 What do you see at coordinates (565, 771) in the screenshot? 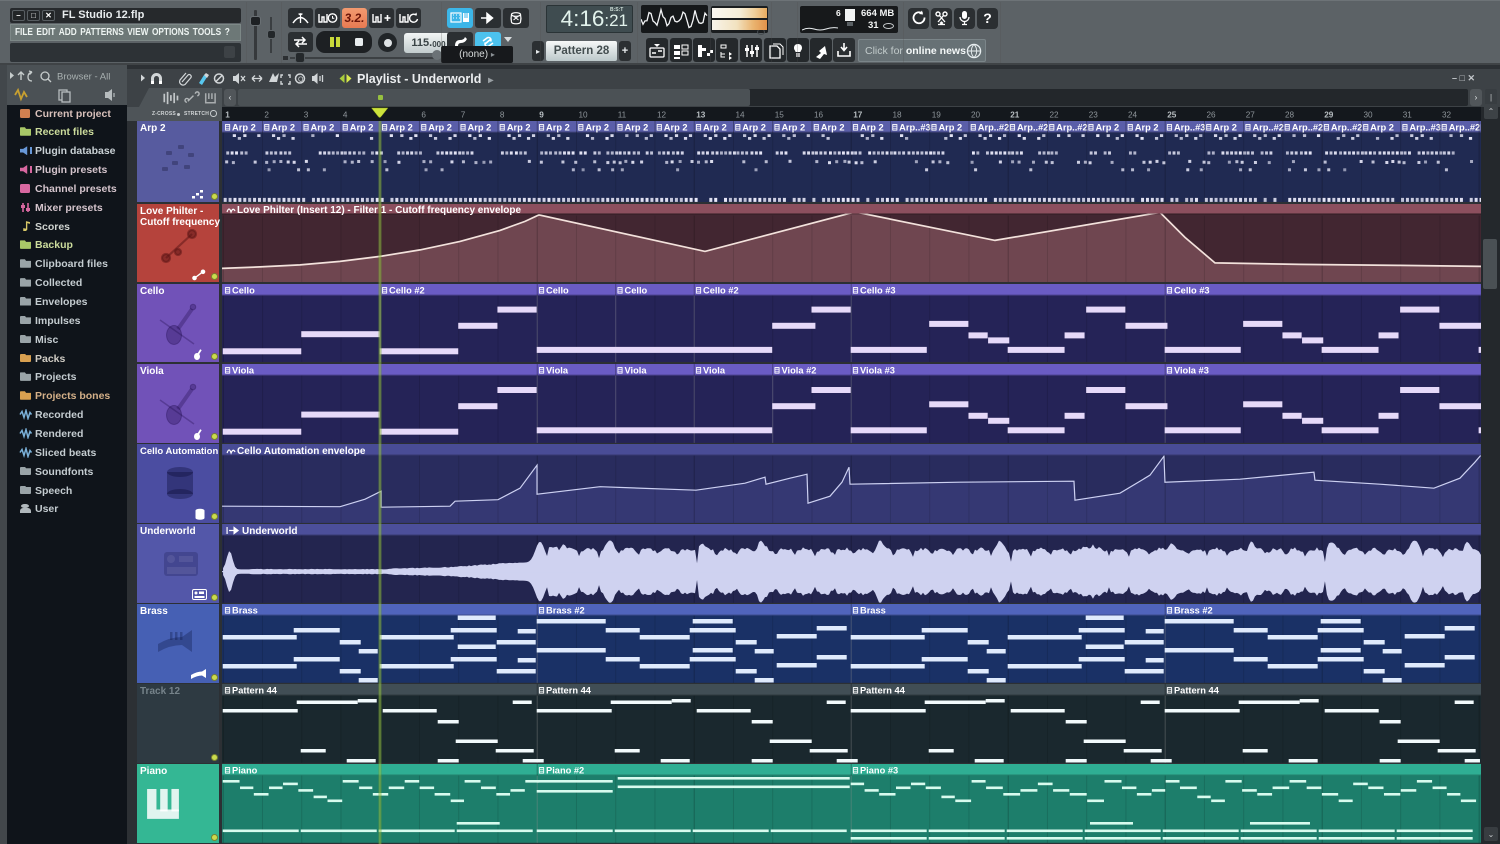
I see `svg-text: Piano #2` at bounding box center [565, 771].